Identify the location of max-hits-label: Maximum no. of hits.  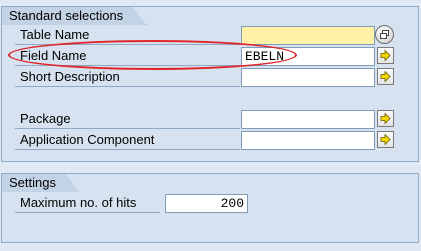
(87, 203).